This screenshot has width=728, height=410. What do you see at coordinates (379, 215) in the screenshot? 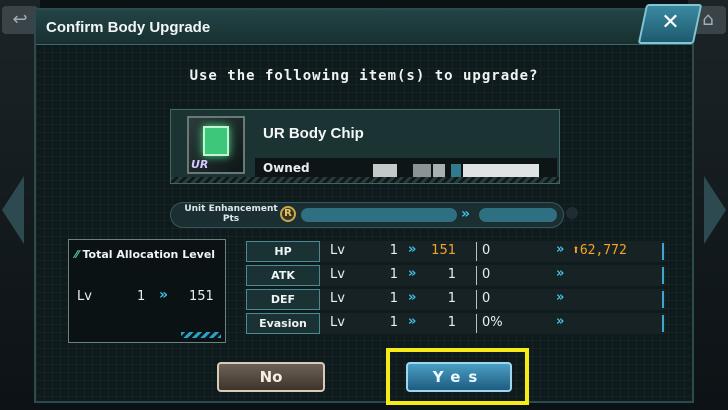
I see `points-current-redacted` at bounding box center [379, 215].